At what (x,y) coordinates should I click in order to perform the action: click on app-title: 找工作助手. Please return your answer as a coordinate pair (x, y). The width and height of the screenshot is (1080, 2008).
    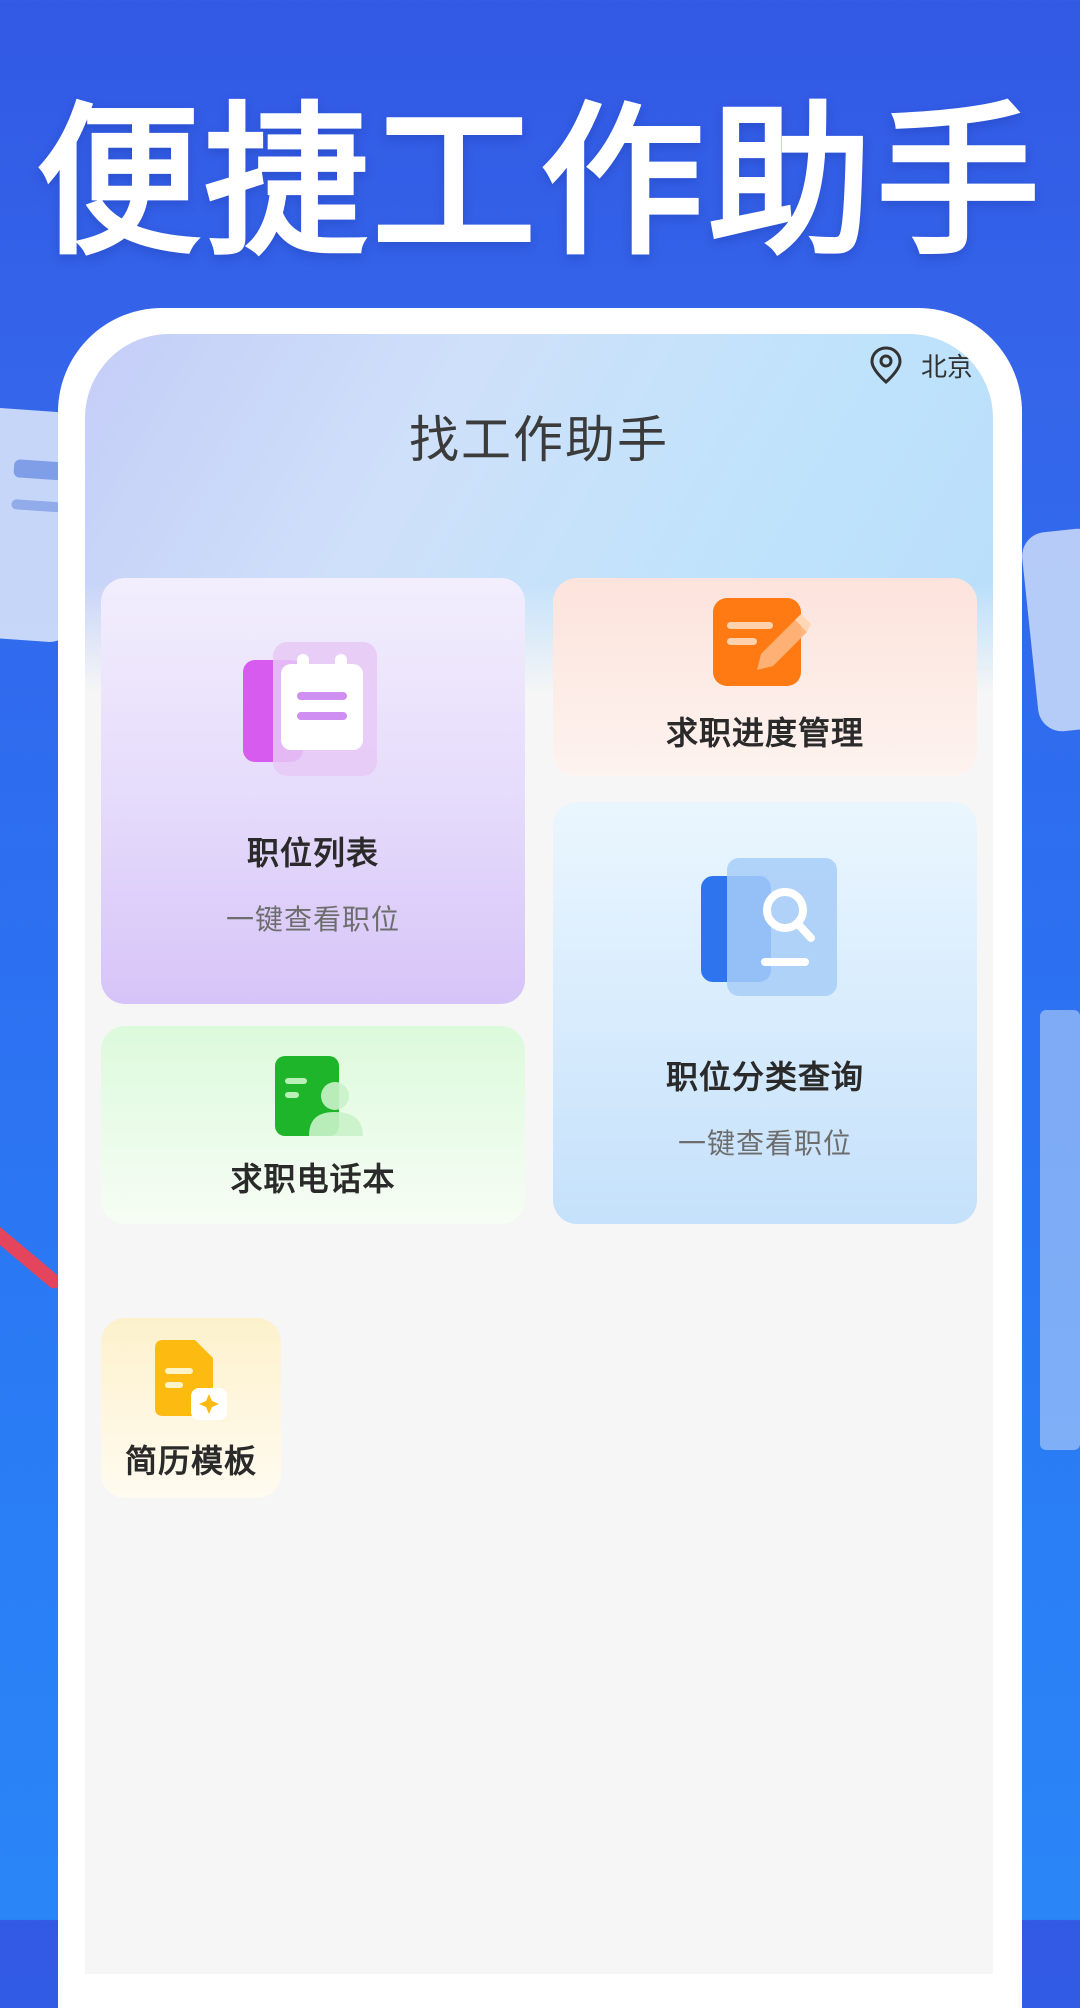
    Looking at the image, I should click on (539, 440).